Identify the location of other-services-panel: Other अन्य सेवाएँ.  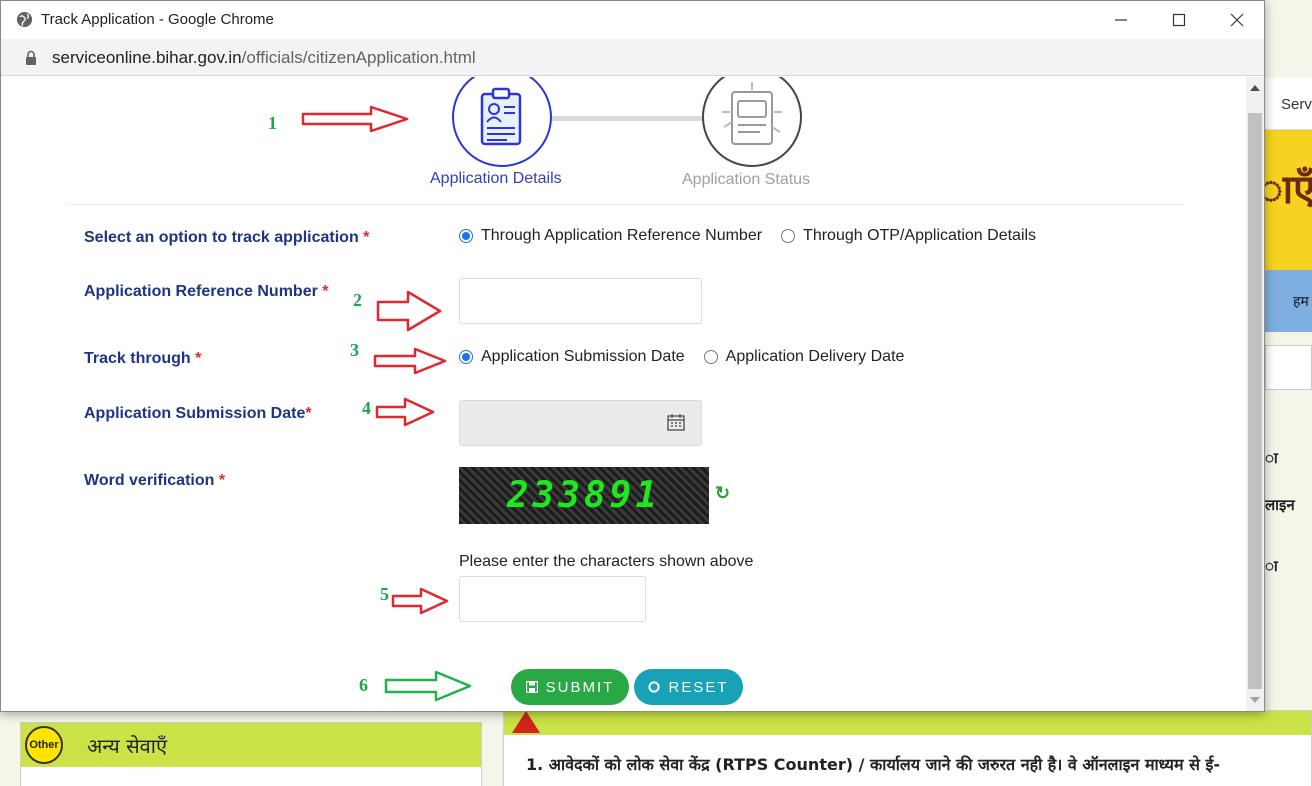
(251, 754).